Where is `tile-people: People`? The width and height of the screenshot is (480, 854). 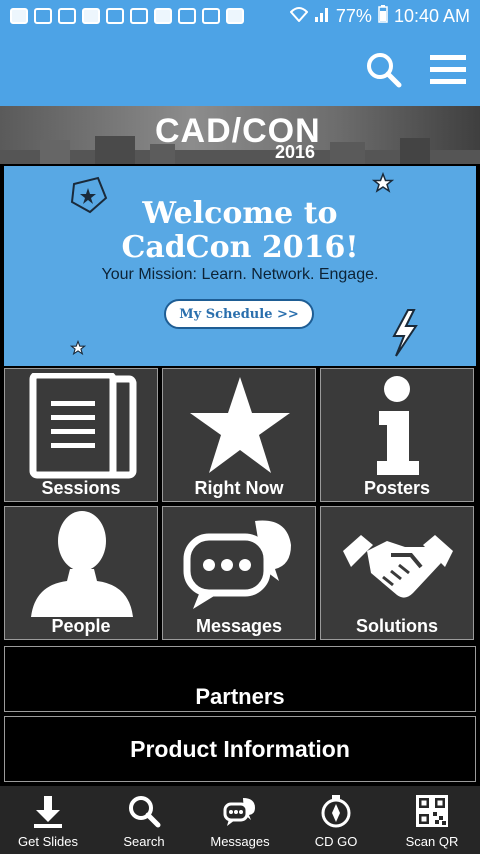 tile-people: People is located at coordinates (81, 573).